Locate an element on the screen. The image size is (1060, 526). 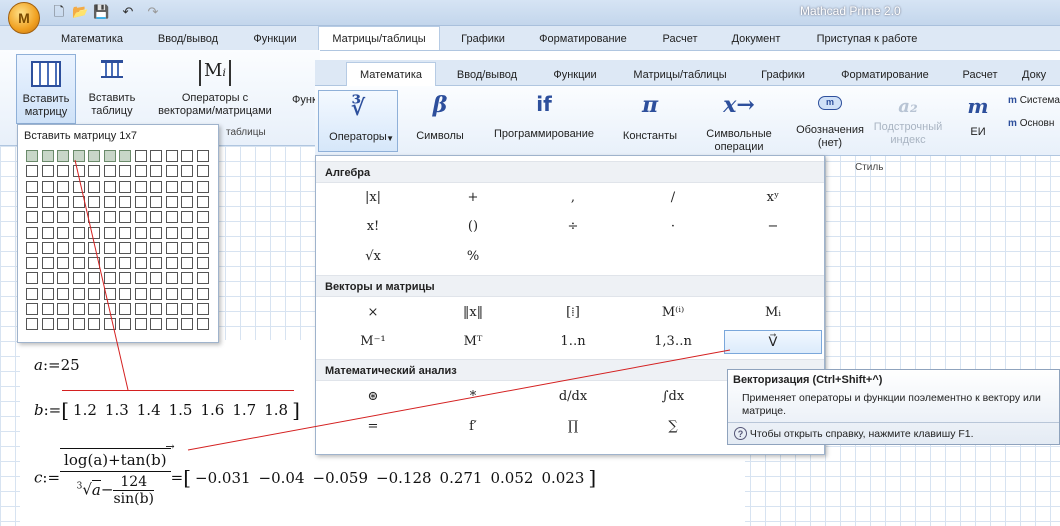
constants-button: π Константы is located at coordinates (650, 121).